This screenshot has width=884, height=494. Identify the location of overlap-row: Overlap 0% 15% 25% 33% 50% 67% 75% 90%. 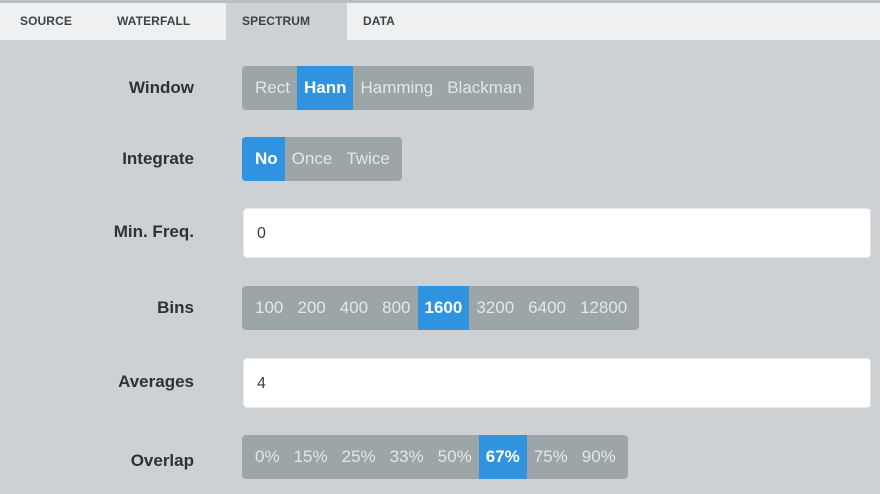
(440, 457).